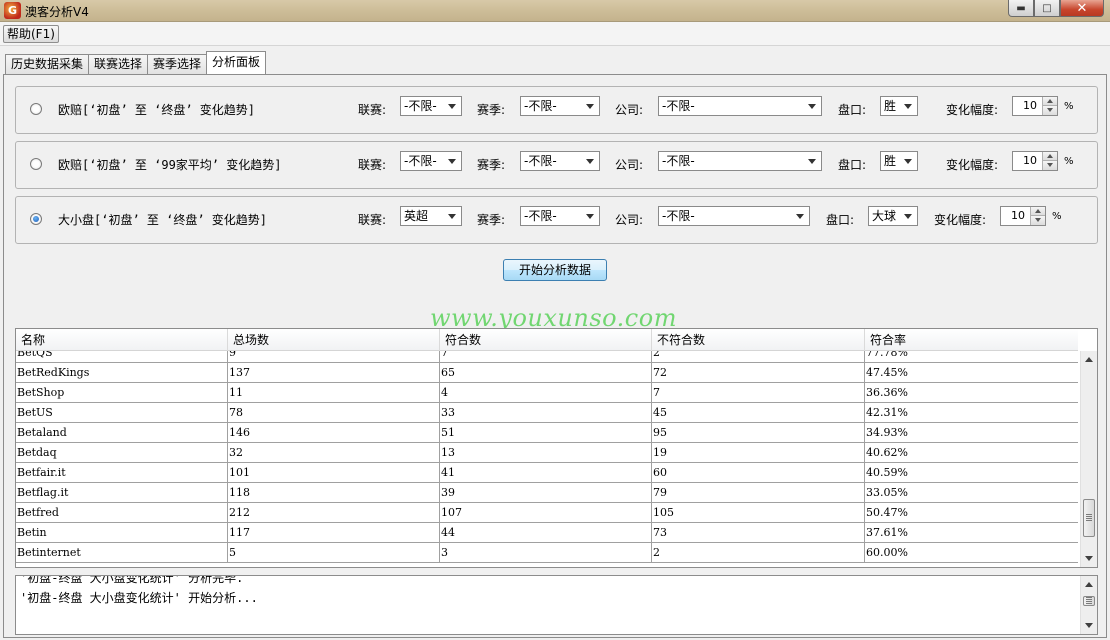 The image size is (1110, 640). Describe the element at coordinates (170, 165) in the screenshot. I see `group-title: 欧赔[‘初盘’ 至 ‘99家平均’ 变化趋势]` at that location.